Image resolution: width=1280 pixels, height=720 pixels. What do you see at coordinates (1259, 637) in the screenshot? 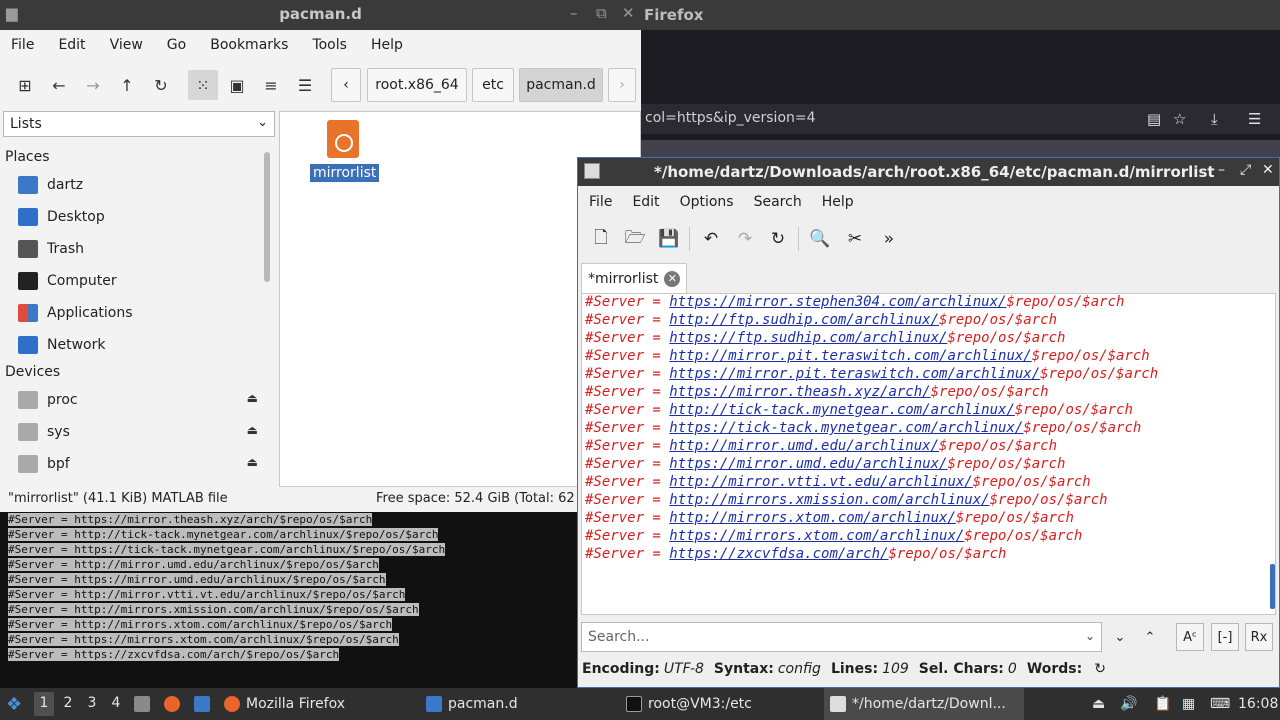
I see `regex-icon: Rx` at bounding box center [1259, 637].